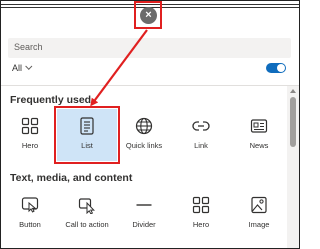  I want to click on toolbox-item-divider: Divider, so click(144, 212).